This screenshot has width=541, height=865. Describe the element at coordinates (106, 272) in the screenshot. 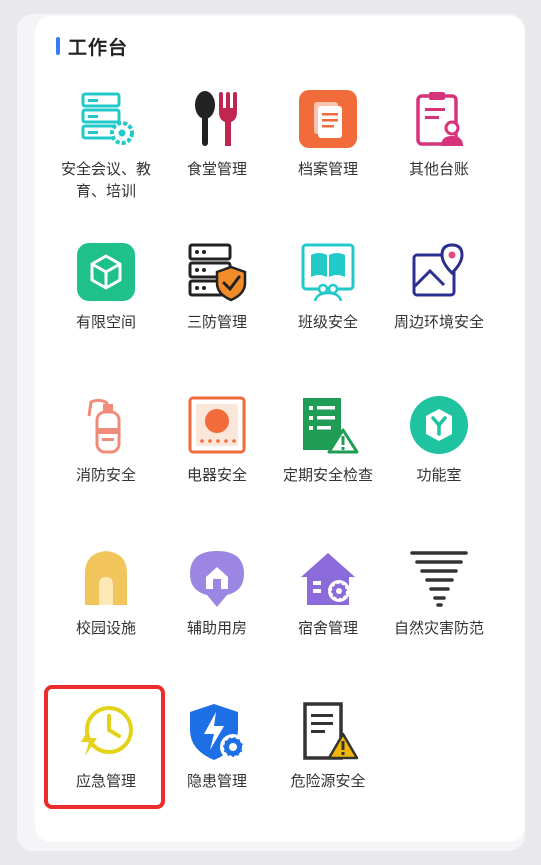

I see `cube-icon` at that location.